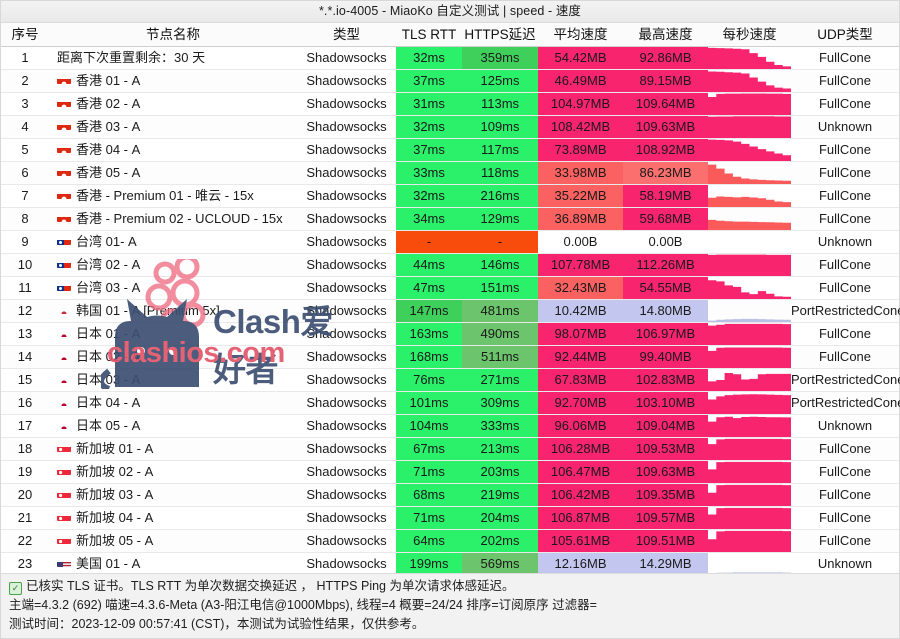  I want to click on cell-node-name: 日本 01 - A, so click(173, 334).